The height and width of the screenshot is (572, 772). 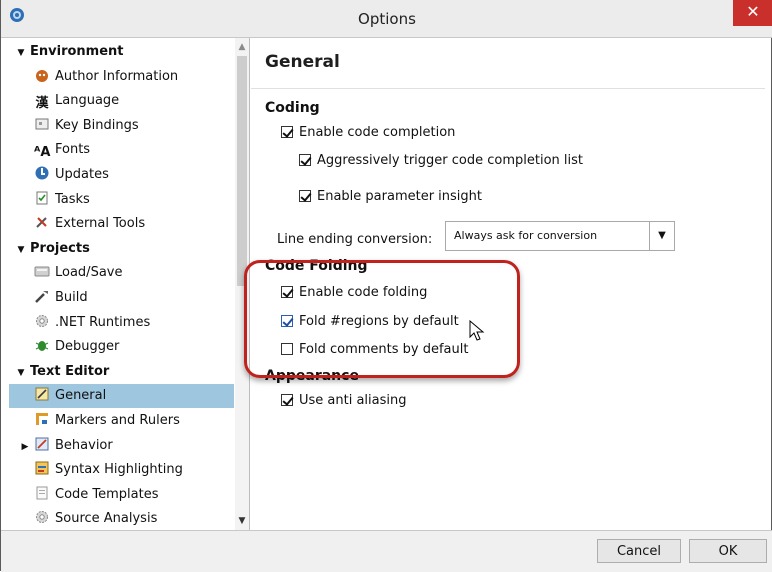 I want to click on mouse-cursor-icon, so click(x=477, y=330).